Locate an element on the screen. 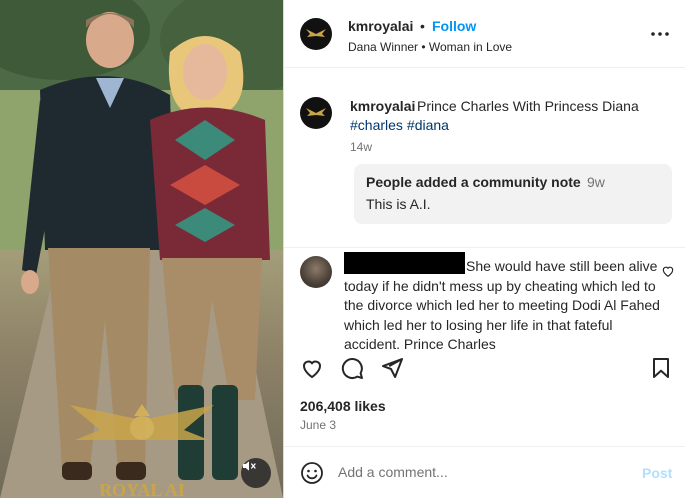  hashtag-link: #charles is located at coordinates (376, 125).